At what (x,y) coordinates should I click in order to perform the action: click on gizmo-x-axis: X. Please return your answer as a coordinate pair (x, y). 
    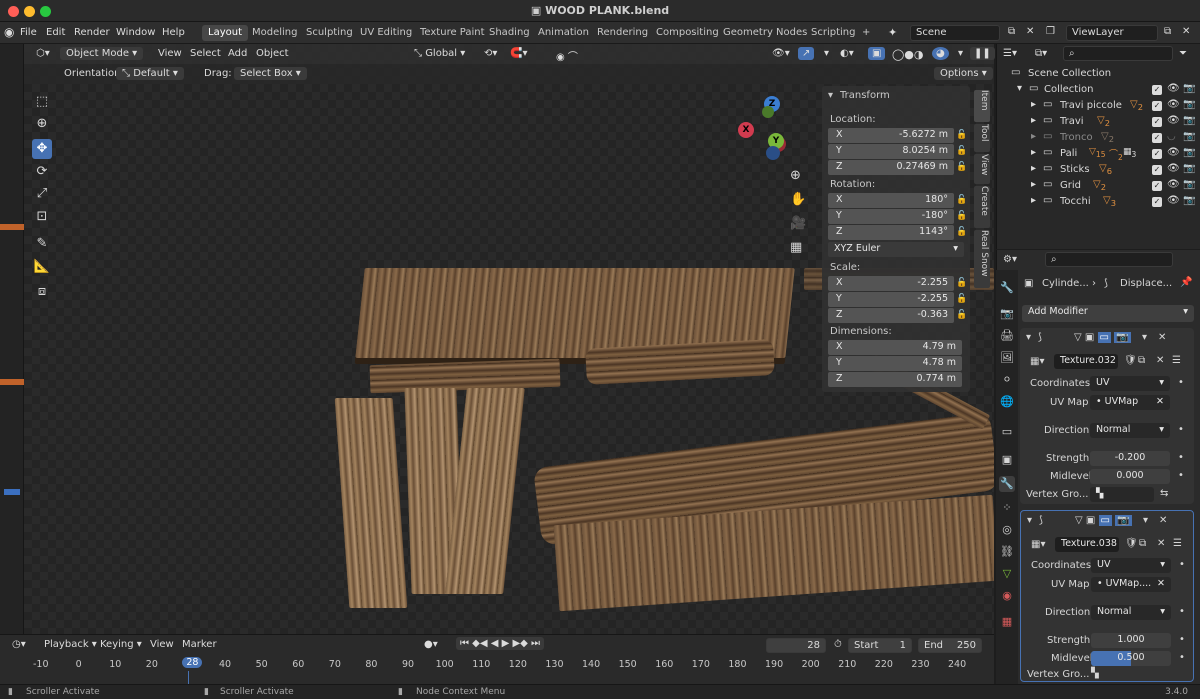
    Looking at the image, I should click on (746, 130).